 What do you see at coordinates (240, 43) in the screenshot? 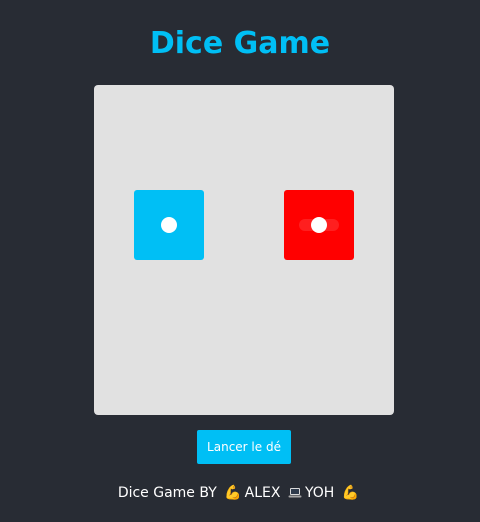
I see `page-title: Dice Game` at bounding box center [240, 43].